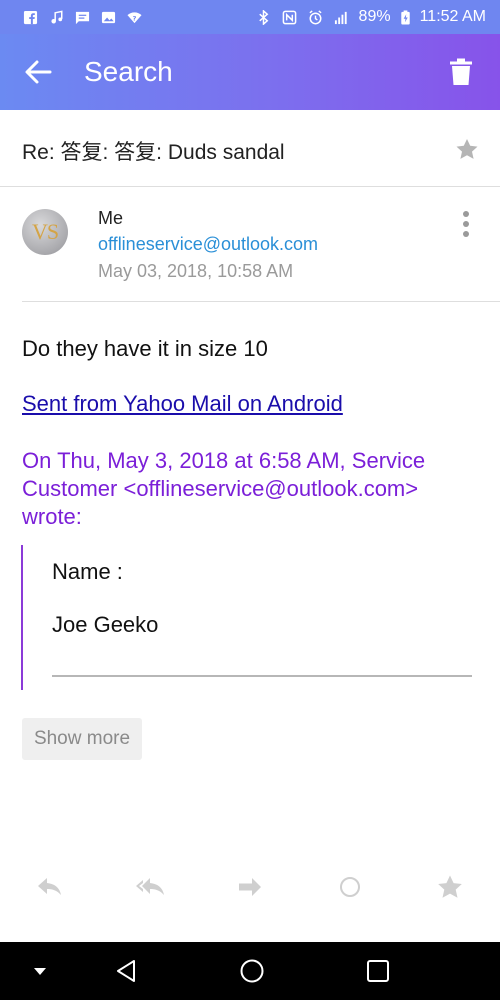 The width and height of the screenshot is (500, 1000). I want to click on arrow-left-icon, so click(38, 72).